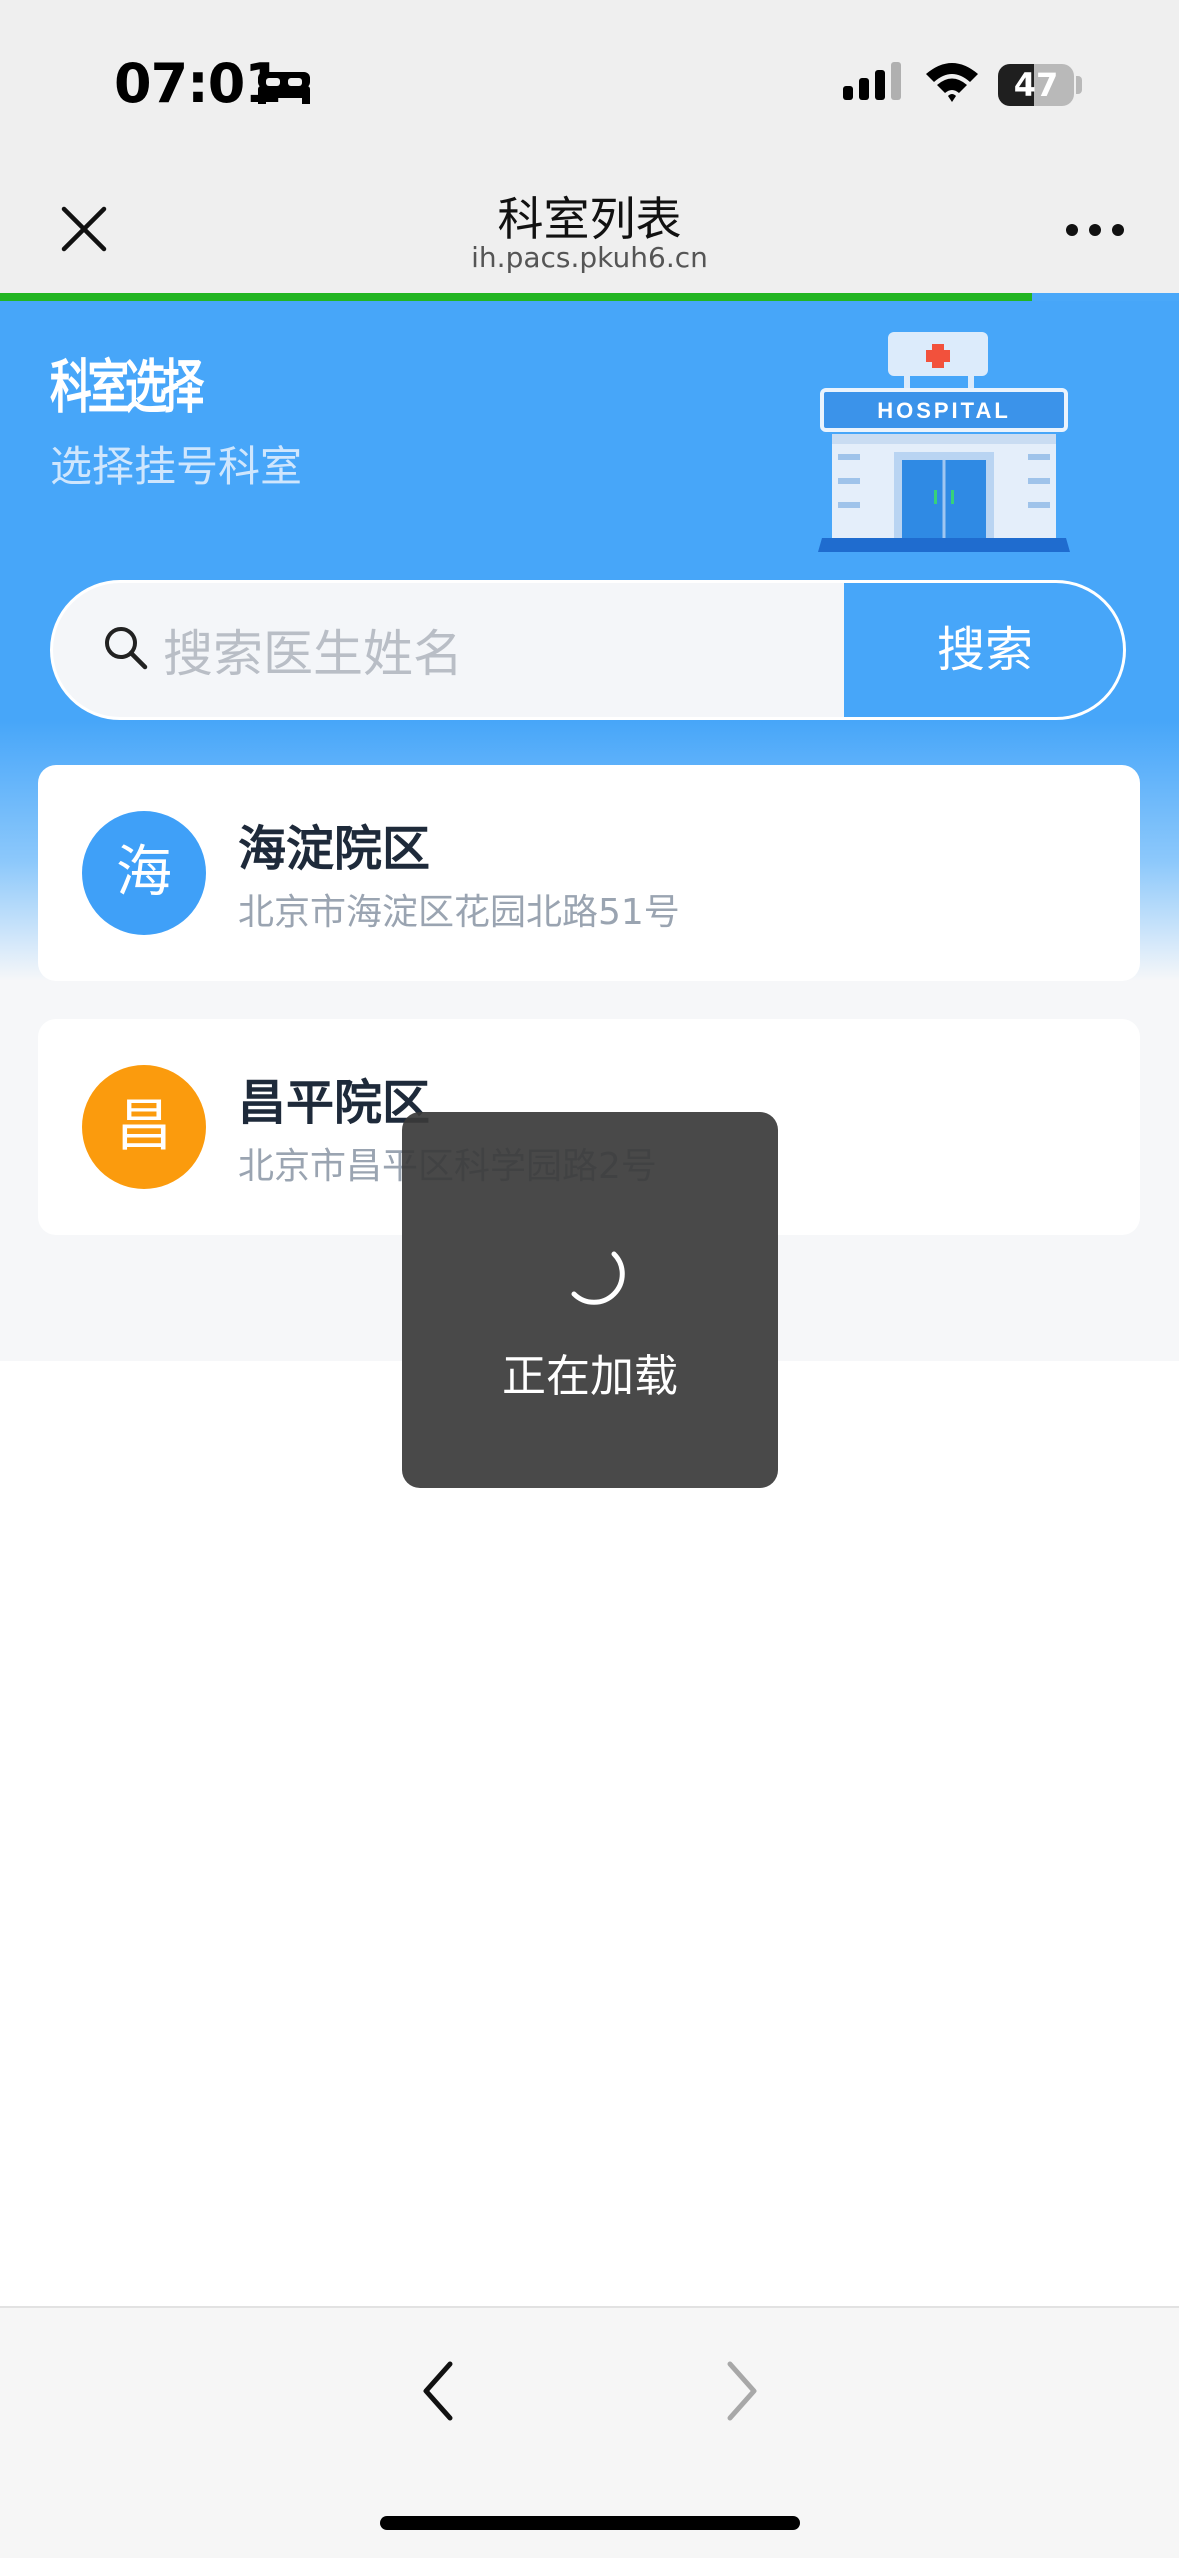 The image size is (1179, 2558). Describe the element at coordinates (127, 387) in the screenshot. I see `hero-title: 科室选择` at that location.